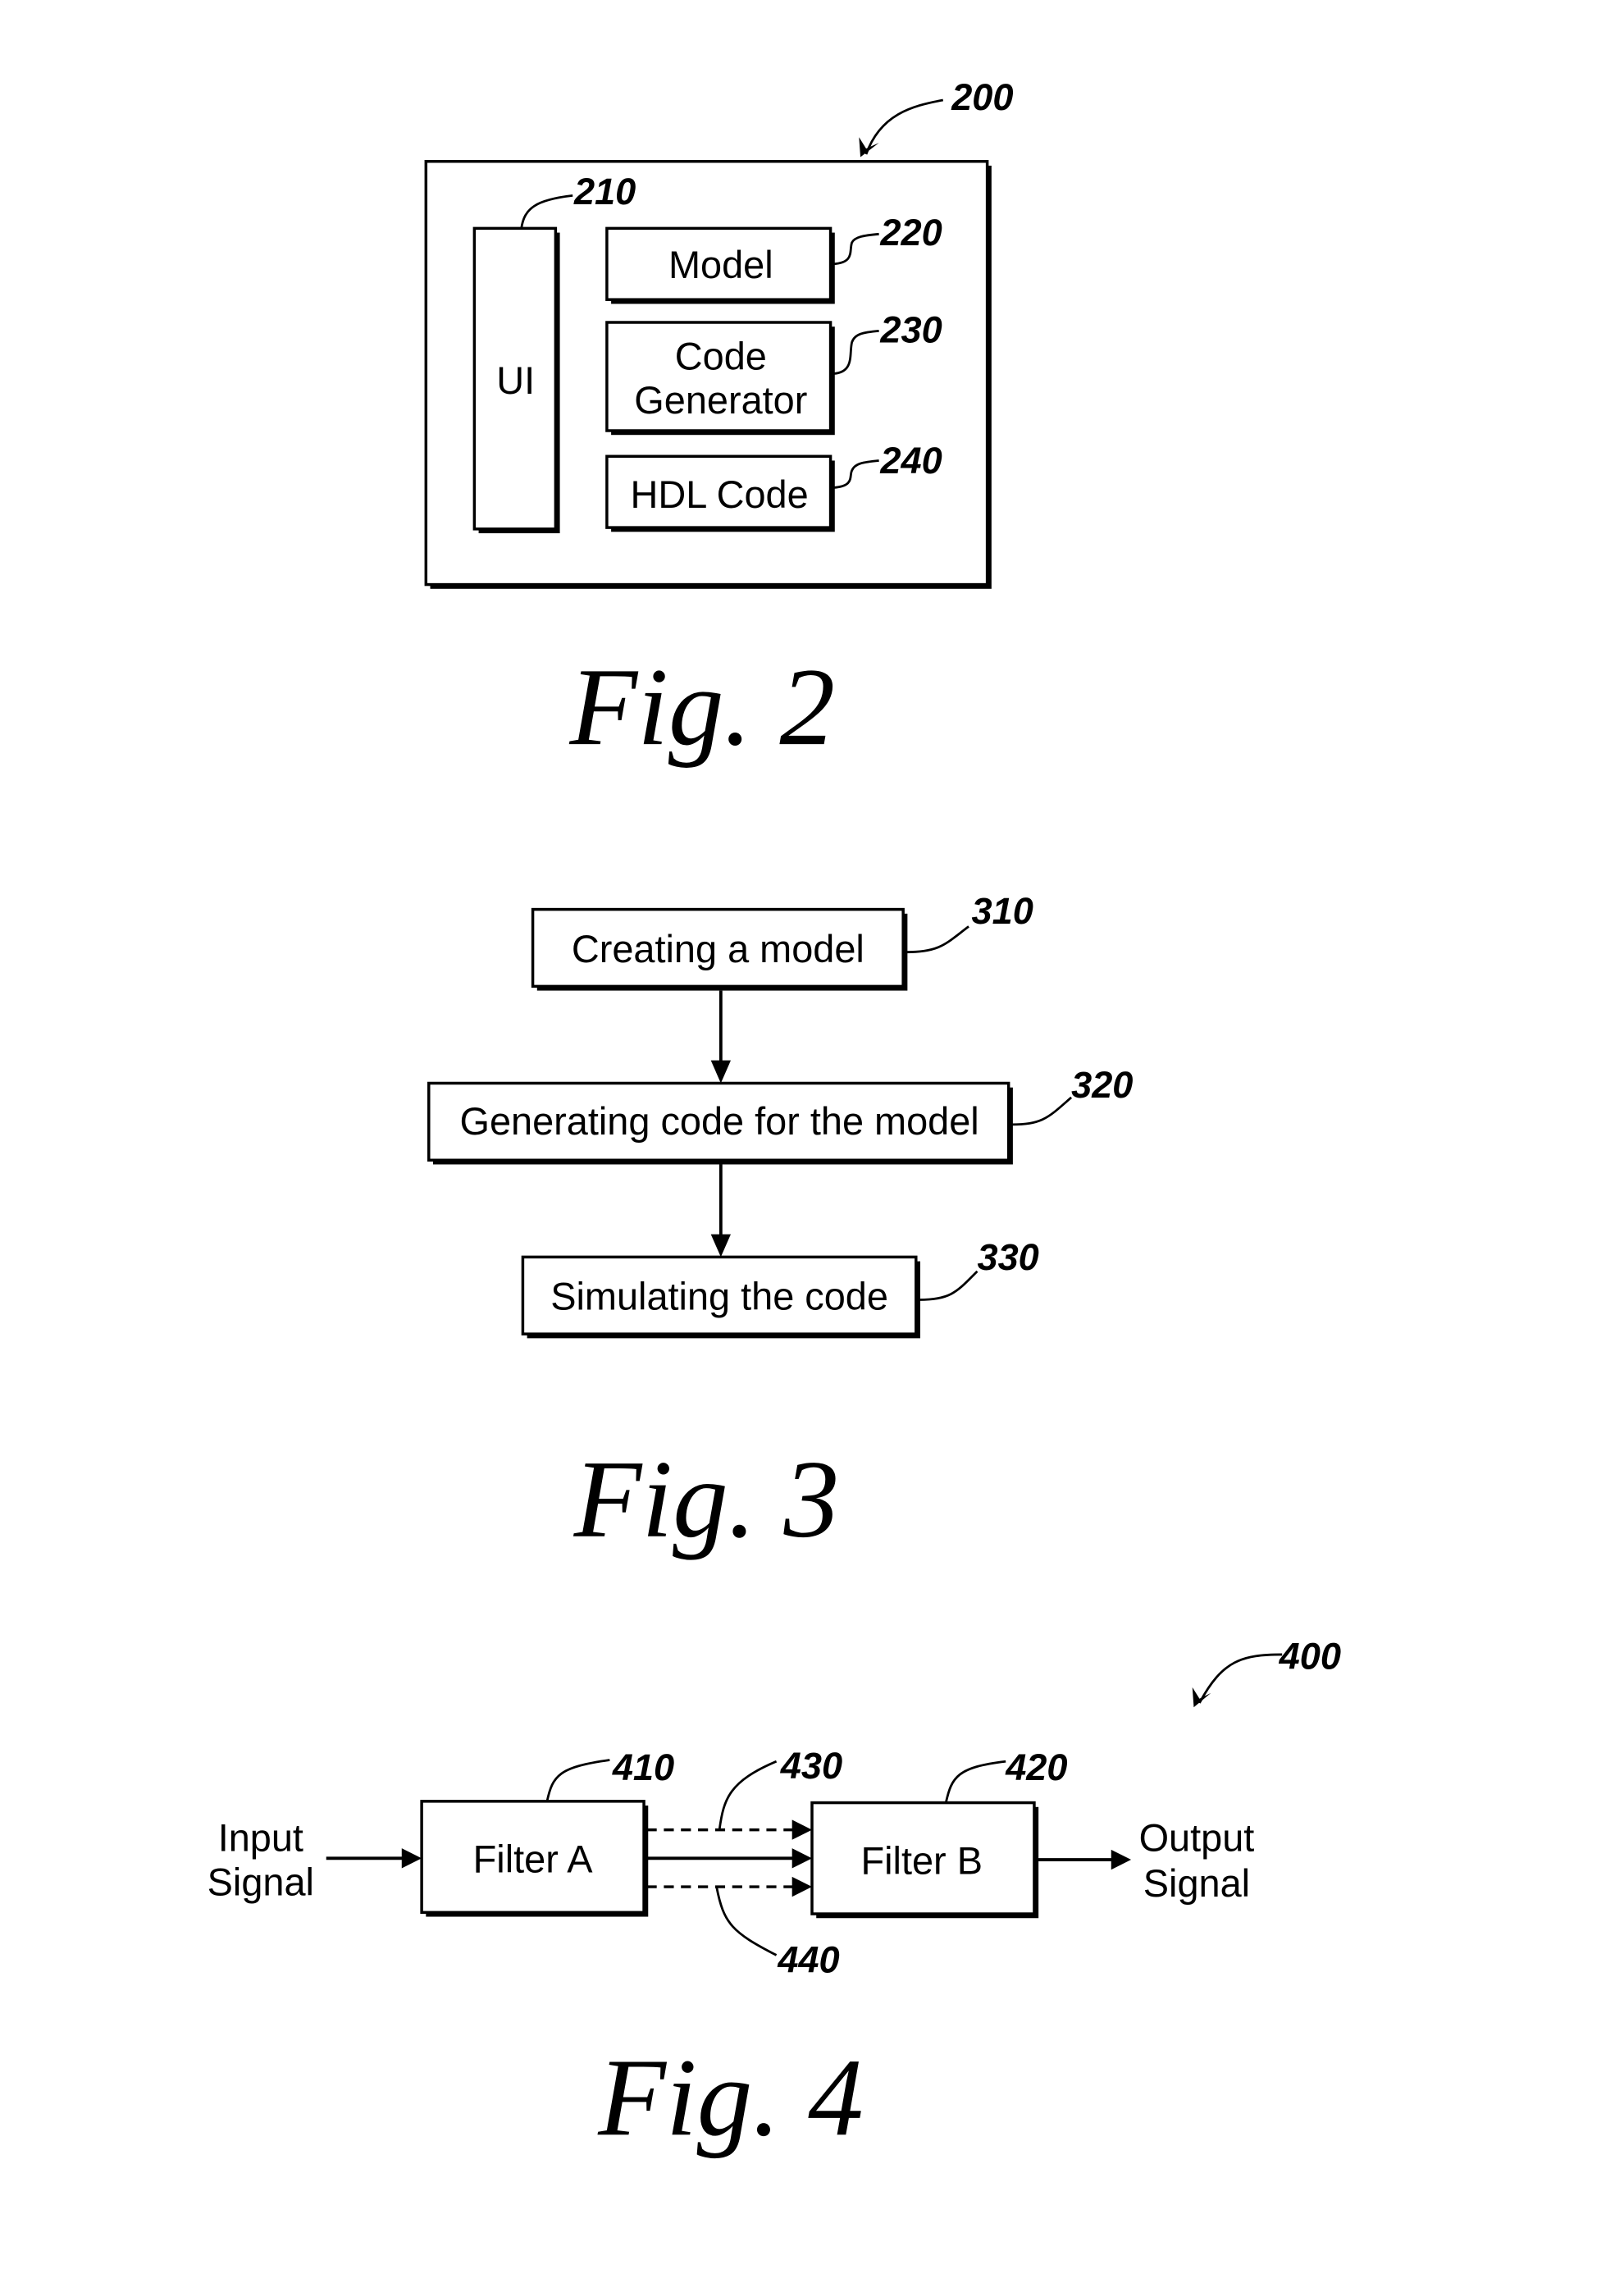 The image size is (1624, 2269). What do you see at coordinates (982, 97) in the screenshot?
I see `ref-200: 200` at bounding box center [982, 97].